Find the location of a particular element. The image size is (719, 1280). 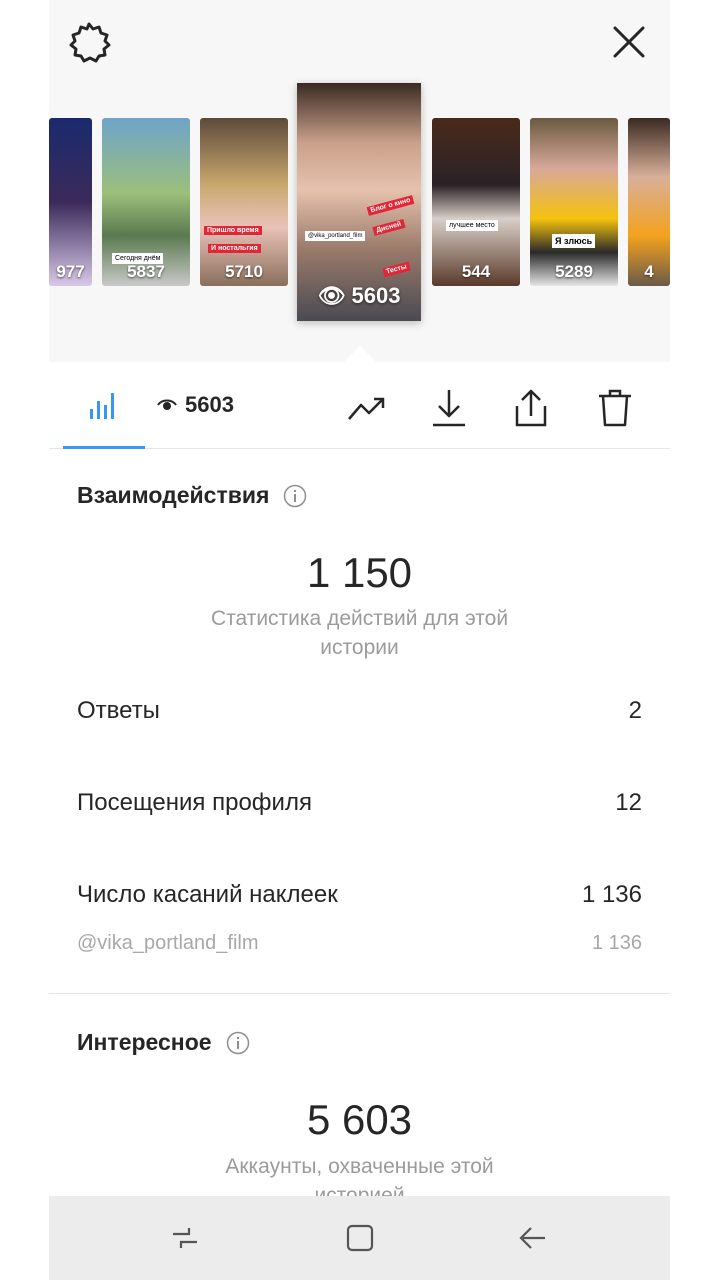

story-views: 5710 is located at coordinates (244, 271).